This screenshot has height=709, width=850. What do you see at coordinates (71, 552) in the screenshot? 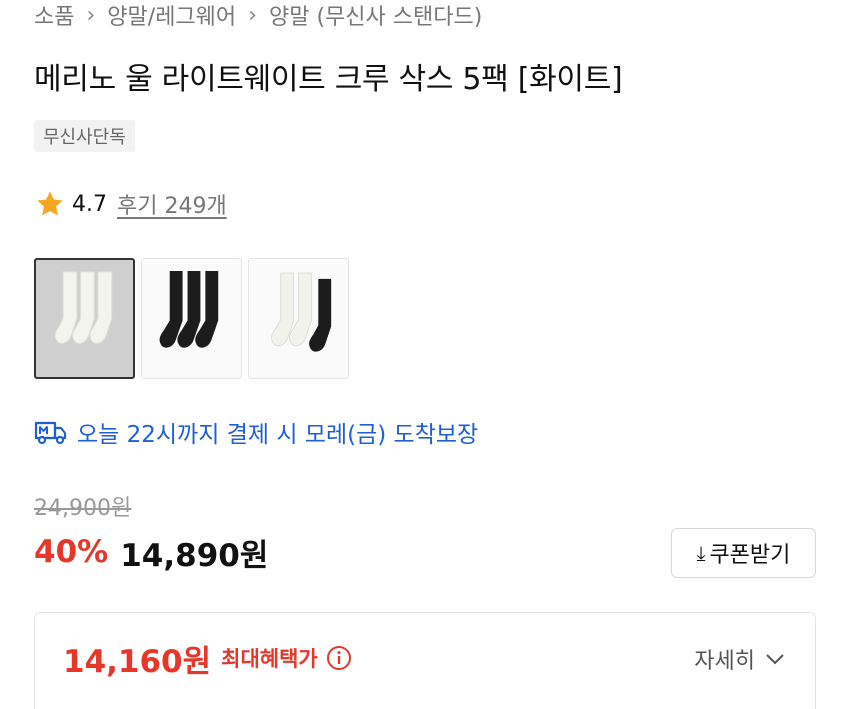
I see `discount-rate: 40%` at bounding box center [71, 552].